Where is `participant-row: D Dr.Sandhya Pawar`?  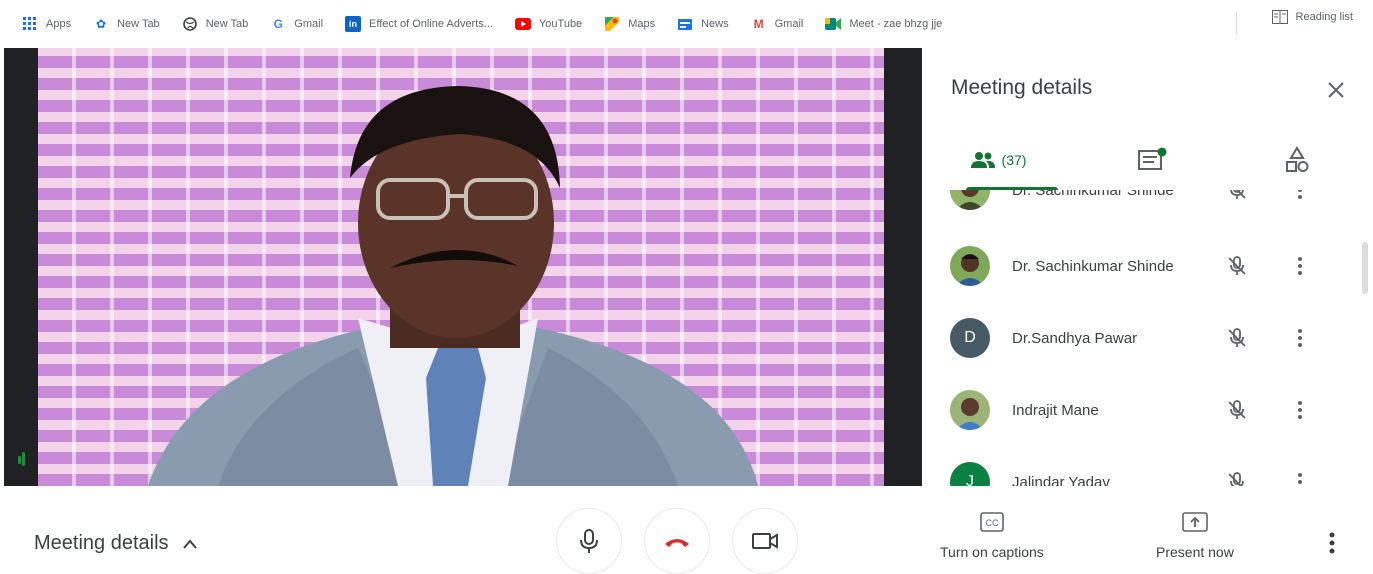
participant-row: D Dr.Sandhya Pawar is located at coordinates (1140, 338).